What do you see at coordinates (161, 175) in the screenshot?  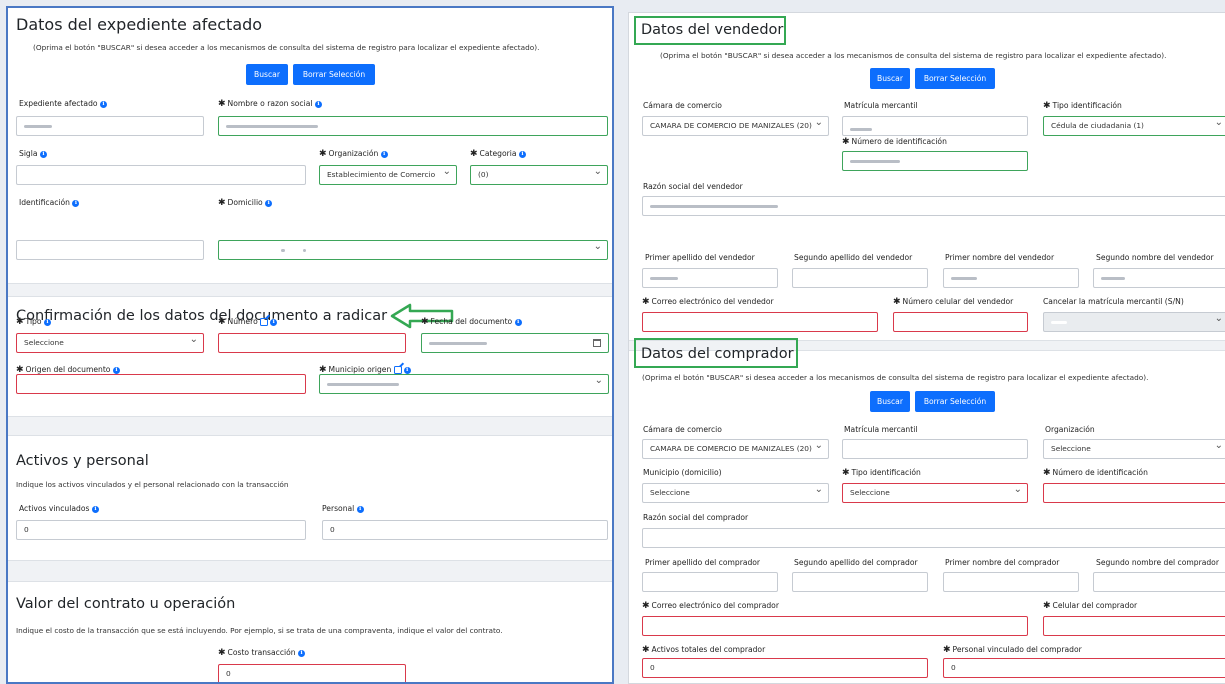 I see `sigla-input` at bounding box center [161, 175].